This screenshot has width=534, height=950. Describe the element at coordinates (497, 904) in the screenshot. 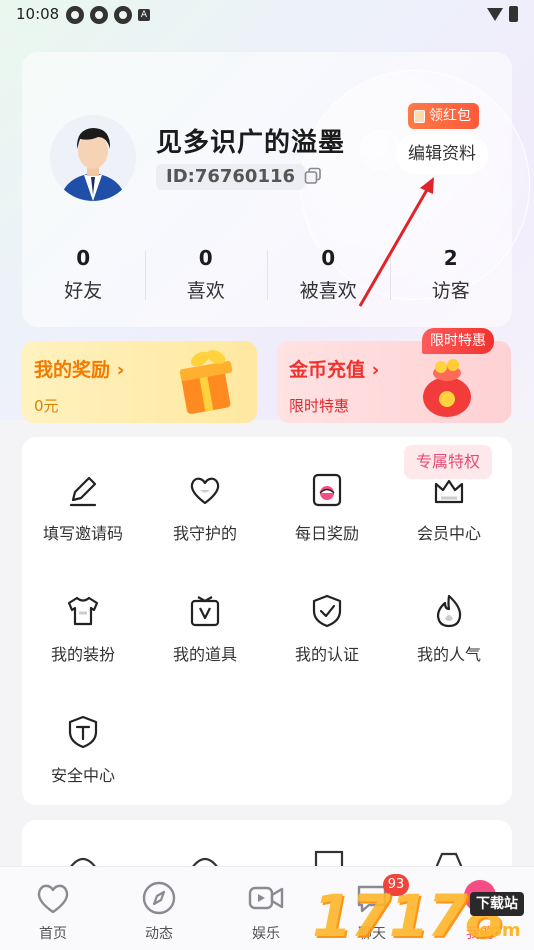

I see `watermark-download-label: 下载站` at that location.